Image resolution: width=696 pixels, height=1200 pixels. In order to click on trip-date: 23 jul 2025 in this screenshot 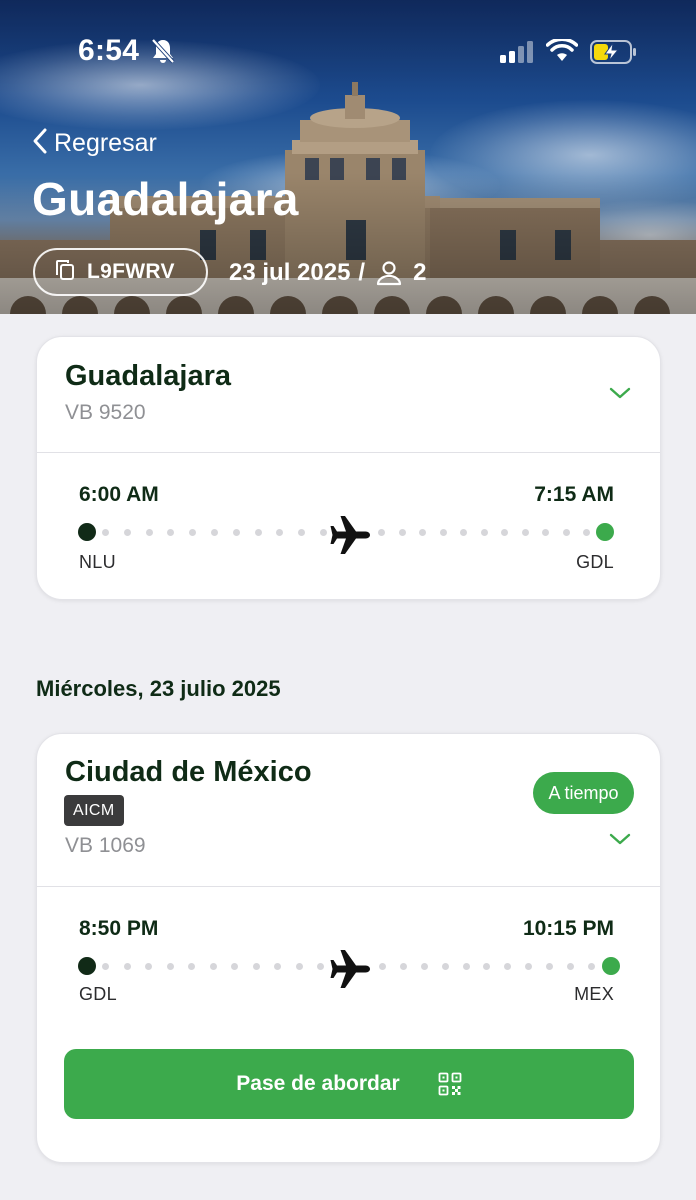, I will do `click(290, 272)`.